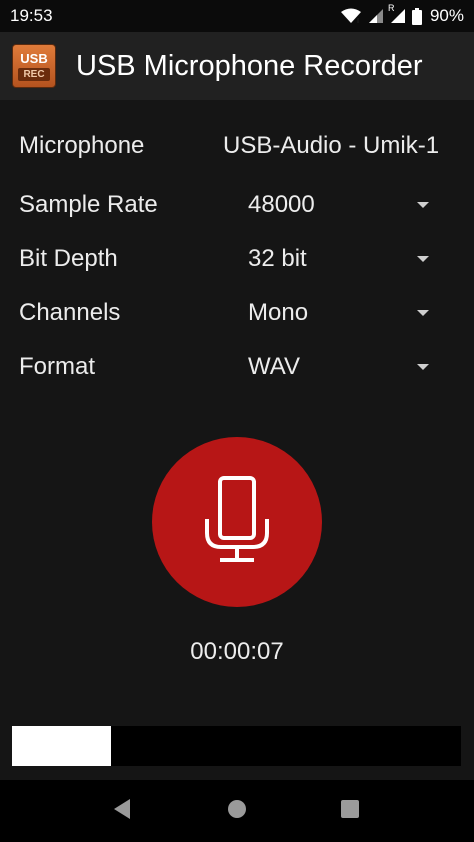 The image size is (474, 842). Describe the element at coordinates (82, 145) in the screenshot. I see `microphone-label: Microphone` at that location.